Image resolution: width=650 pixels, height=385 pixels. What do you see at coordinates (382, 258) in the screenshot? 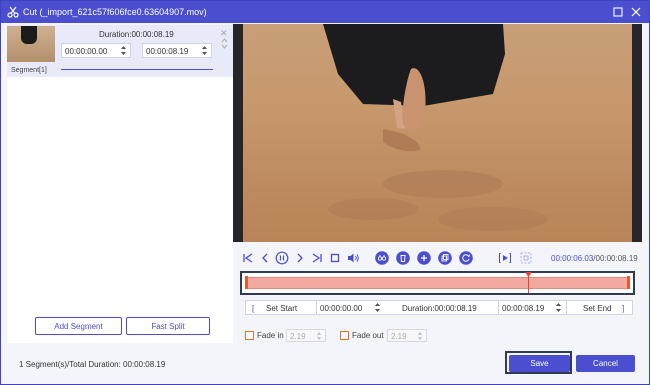
I see `split-segment-icon` at bounding box center [382, 258].